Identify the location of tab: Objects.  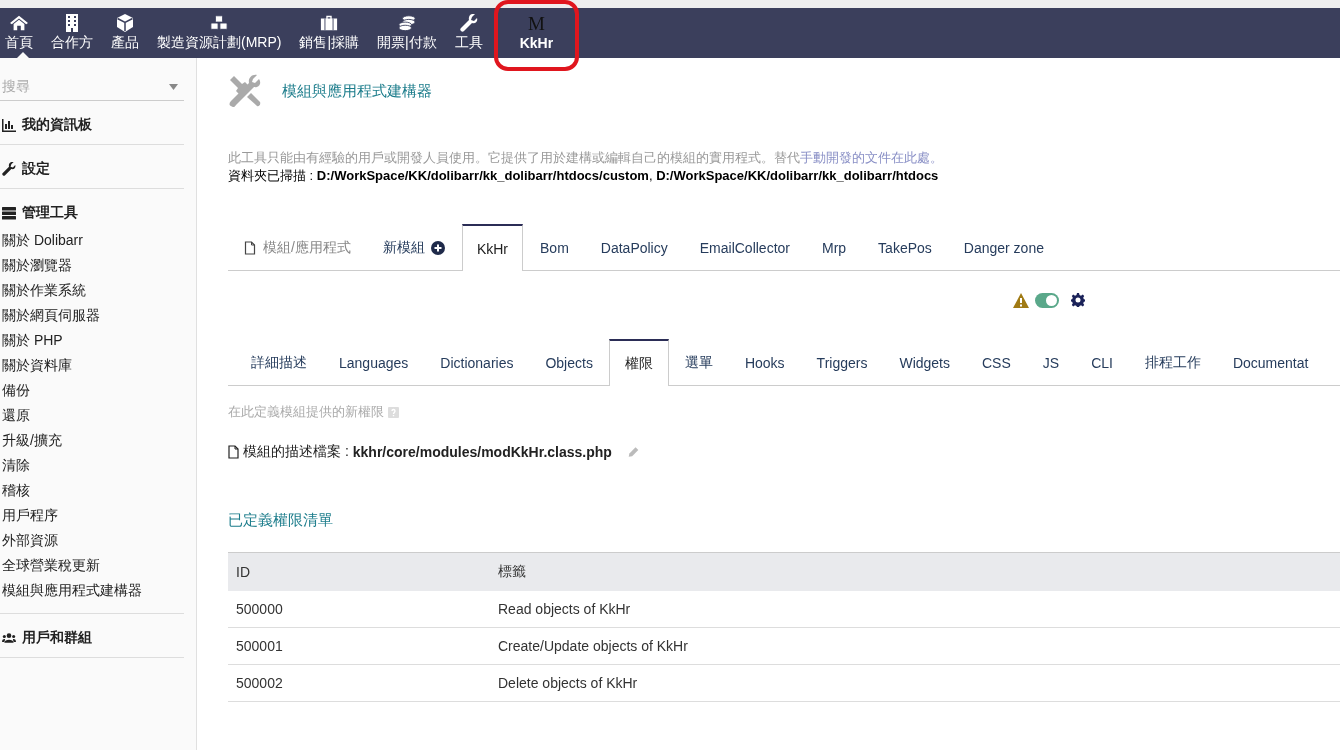
(569, 362).